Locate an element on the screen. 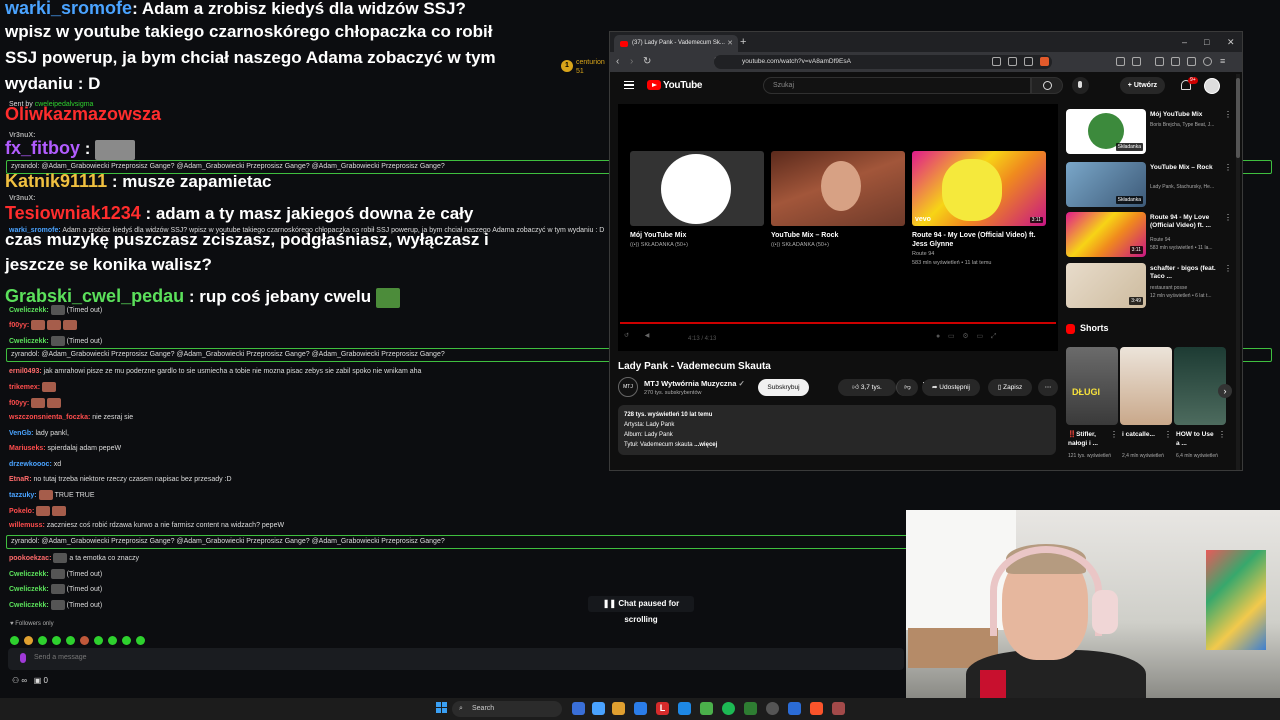 The height and width of the screenshot is (720, 1280). short-thumbnail: DŁUGI is located at coordinates (1092, 386).